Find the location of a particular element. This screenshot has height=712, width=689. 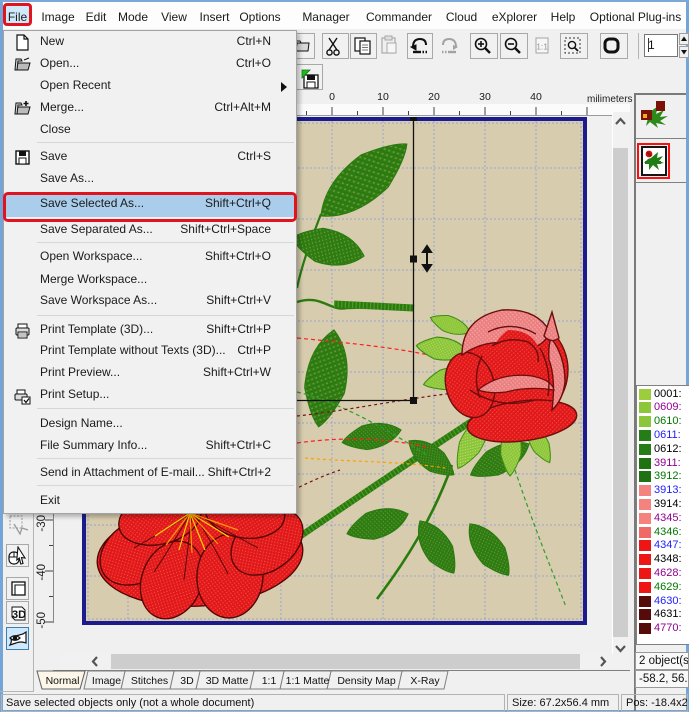

svg-text: 3D Matte is located at coordinates (227, 681).